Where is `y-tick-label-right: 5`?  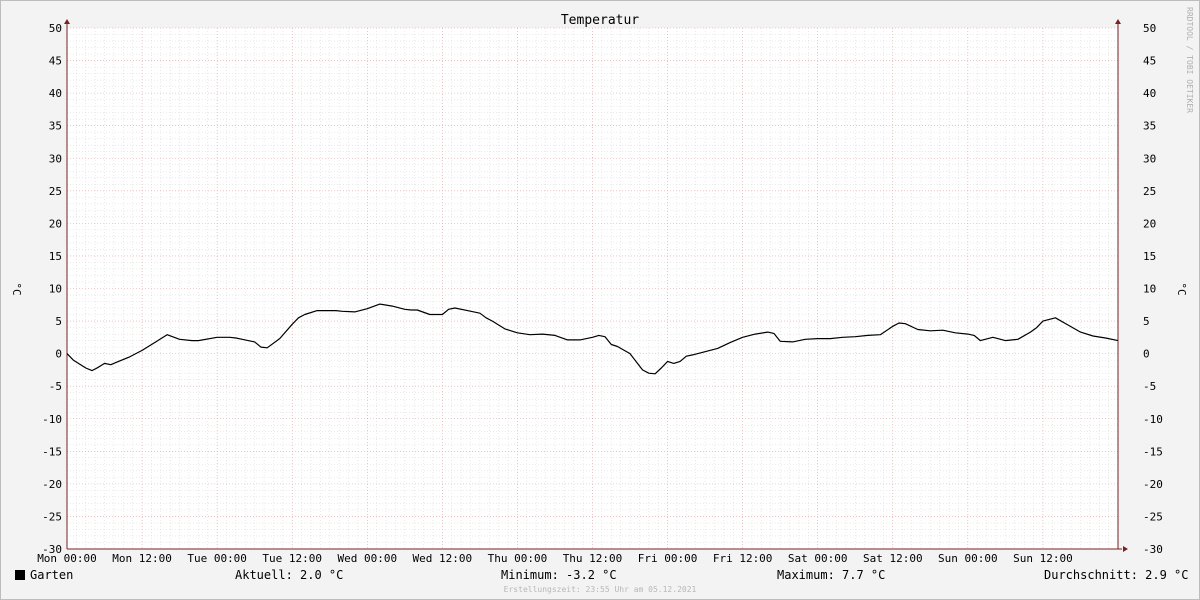
y-tick-label-right: 5 is located at coordinates (1146, 321).